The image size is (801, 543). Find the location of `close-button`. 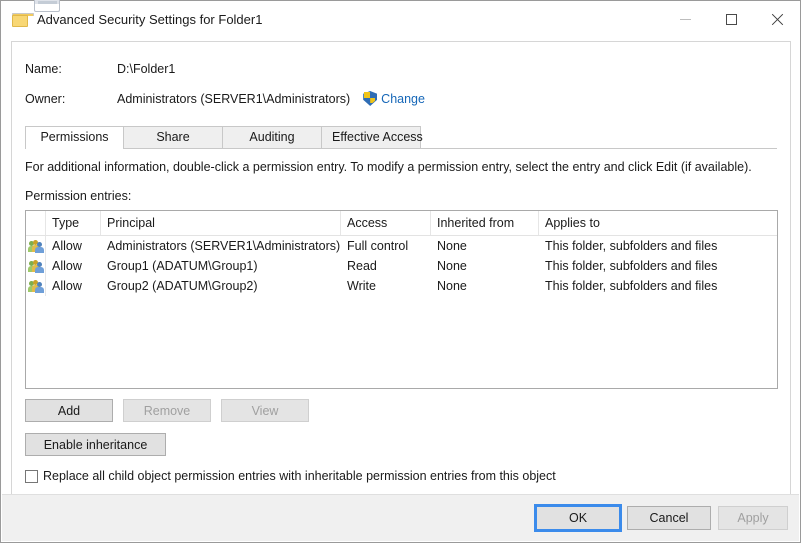

close-button is located at coordinates (777, 19).